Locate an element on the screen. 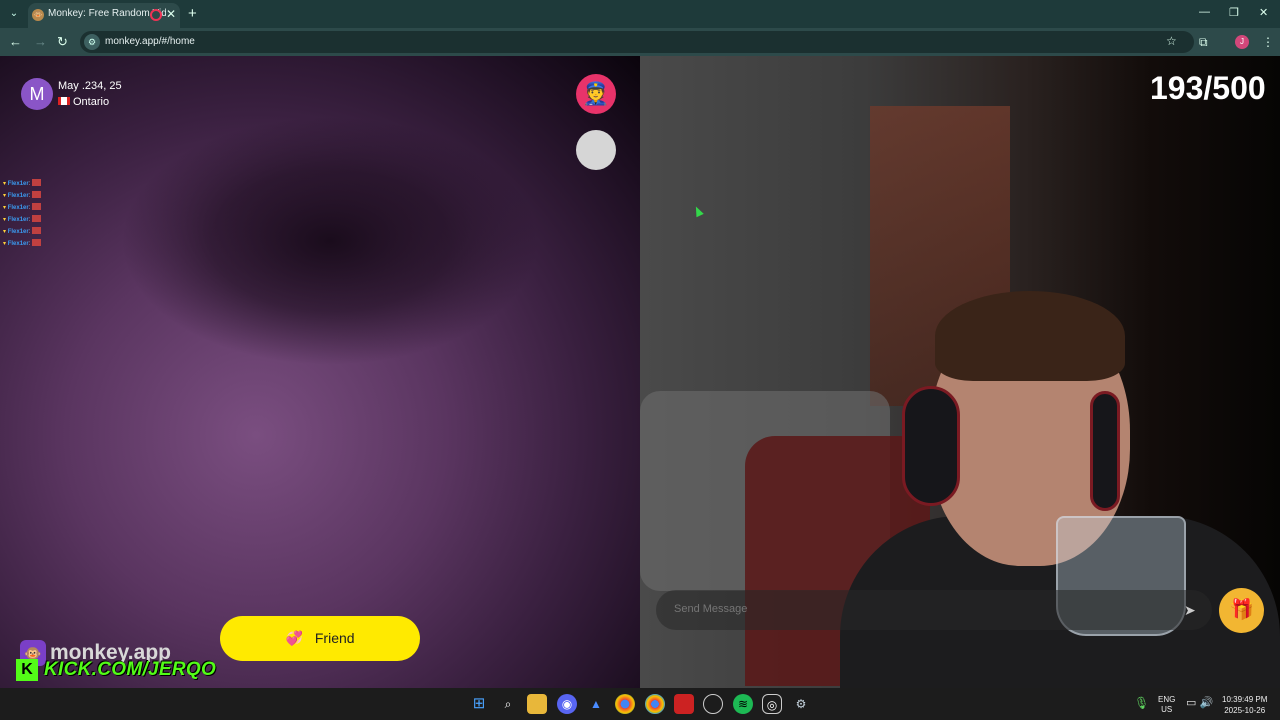 The height and width of the screenshot is (720, 1280). person-hair is located at coordinates (1030, 336).